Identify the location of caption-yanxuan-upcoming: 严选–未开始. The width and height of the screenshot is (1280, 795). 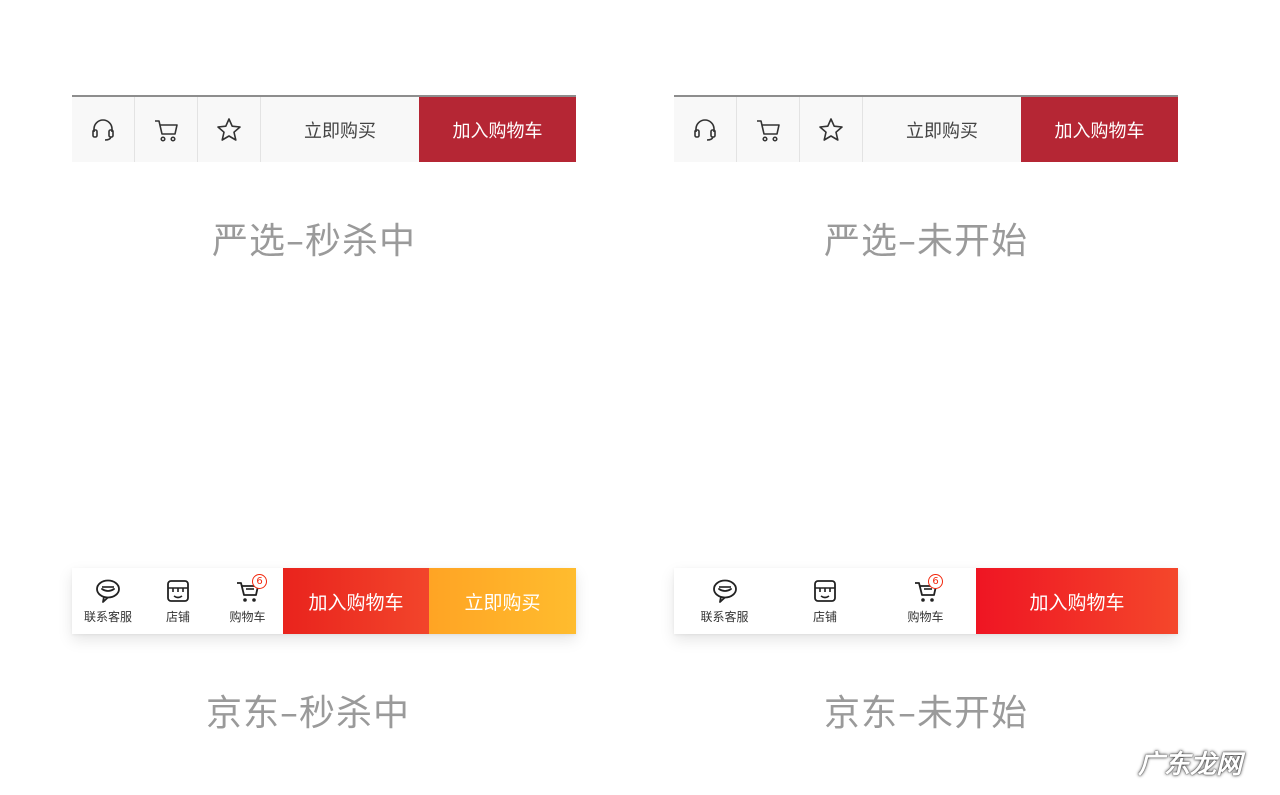
(925, 241).